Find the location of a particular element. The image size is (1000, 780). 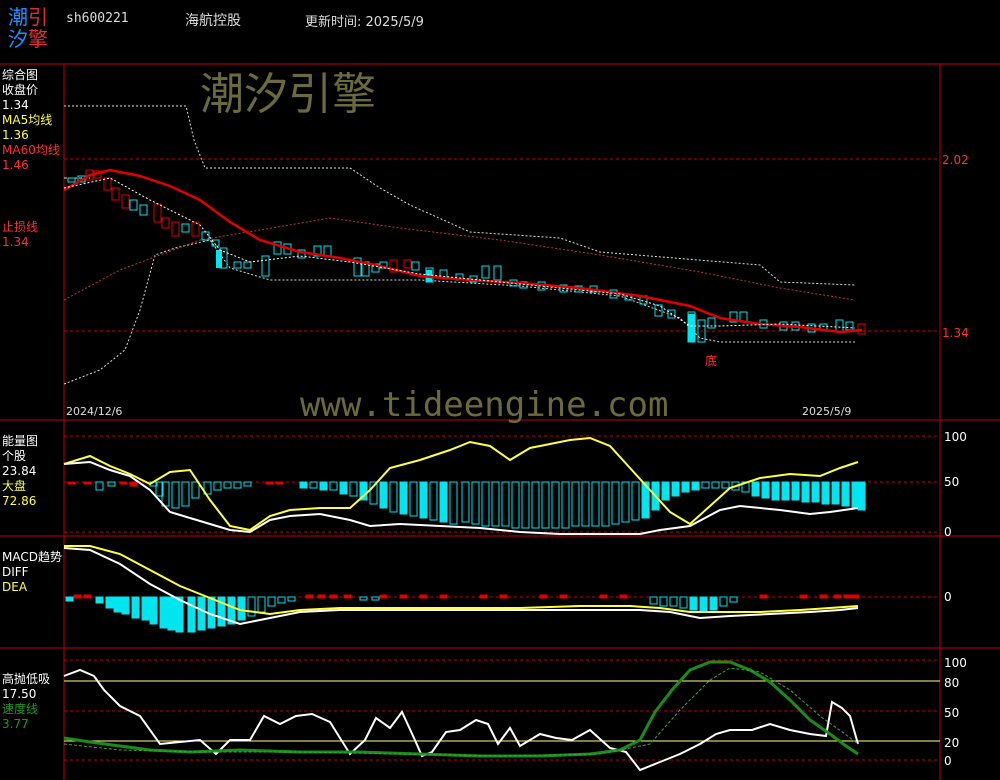

market-value: 72.86 is located at coordinates (19, 501).